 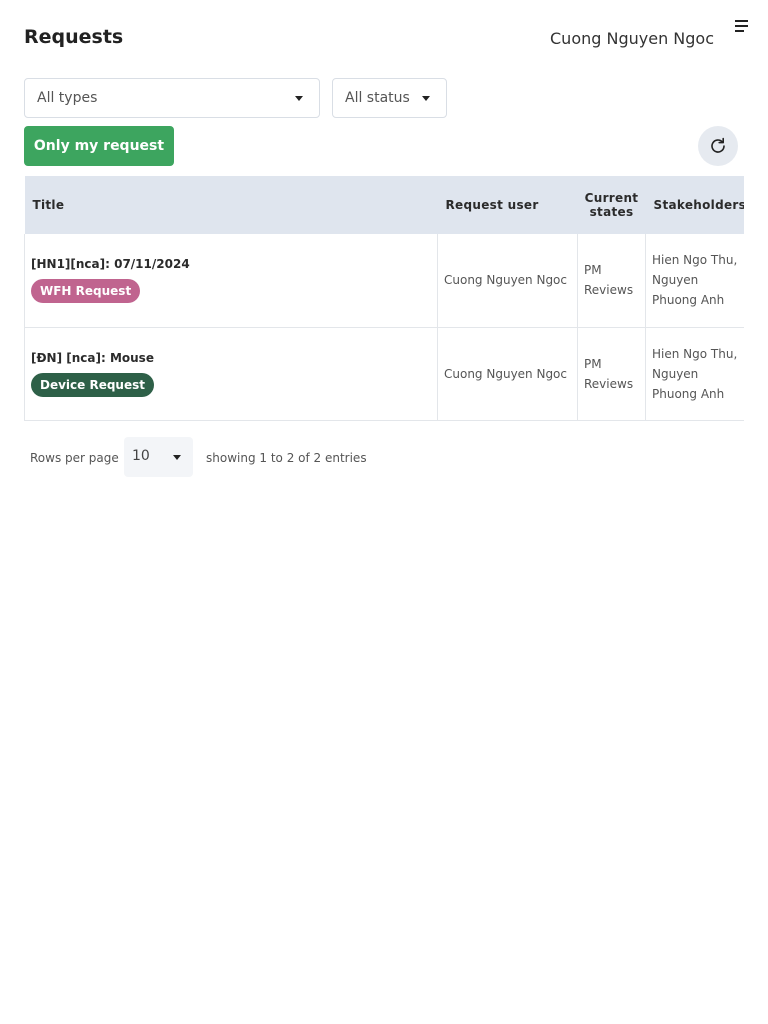 I want to click on refresh-button, so click(x=718, y=146).